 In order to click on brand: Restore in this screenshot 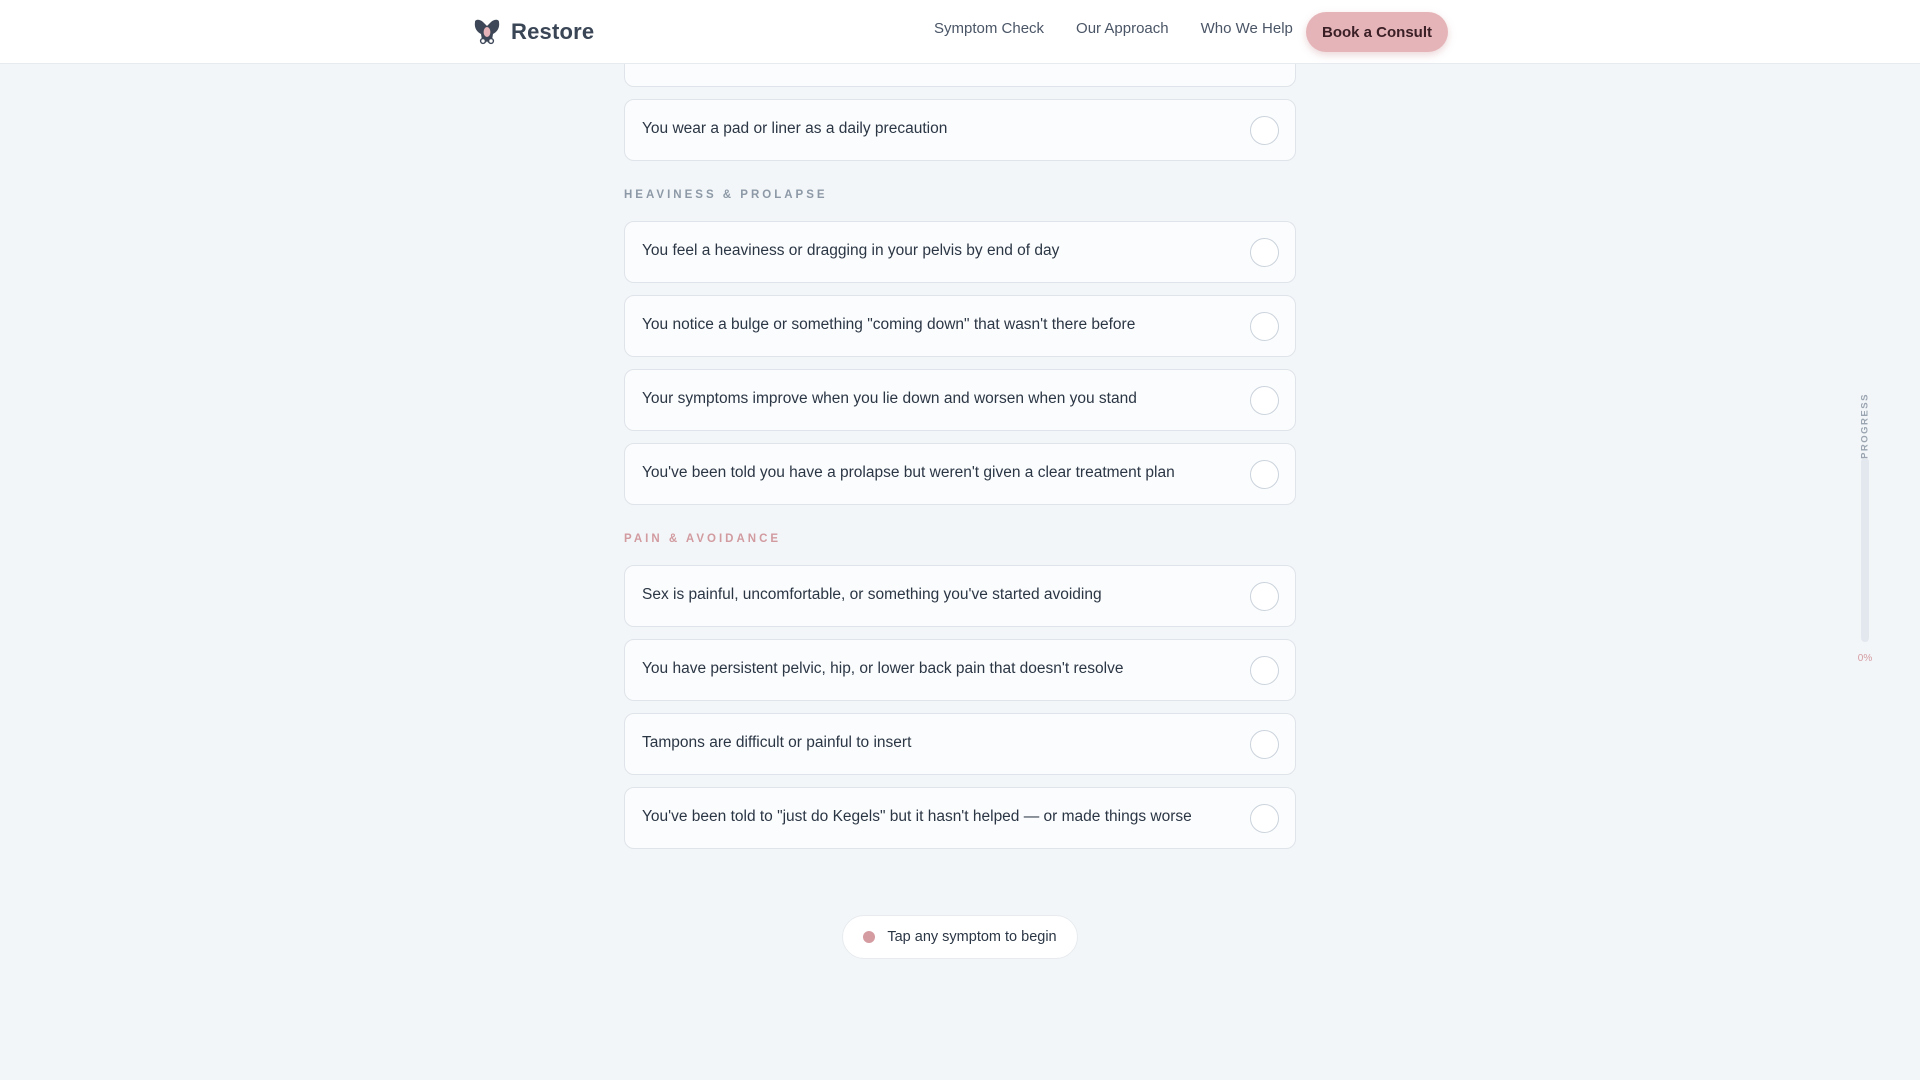, I will do `click(533, 32)`.